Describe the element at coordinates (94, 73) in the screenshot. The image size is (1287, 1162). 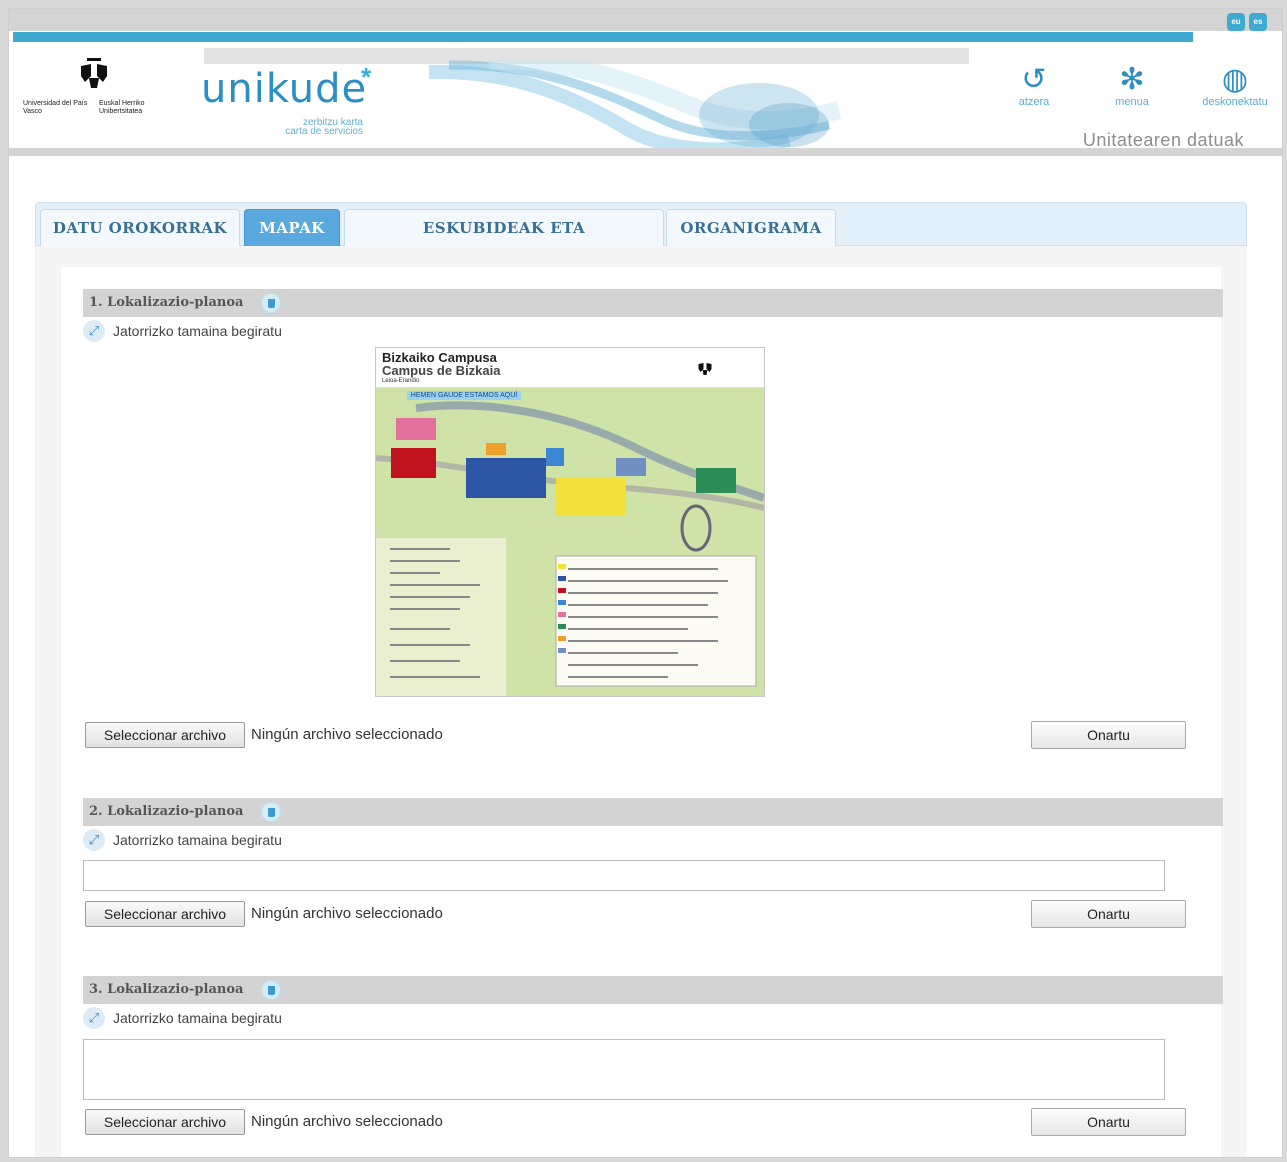
I see `university-emblem-icon` at that location.